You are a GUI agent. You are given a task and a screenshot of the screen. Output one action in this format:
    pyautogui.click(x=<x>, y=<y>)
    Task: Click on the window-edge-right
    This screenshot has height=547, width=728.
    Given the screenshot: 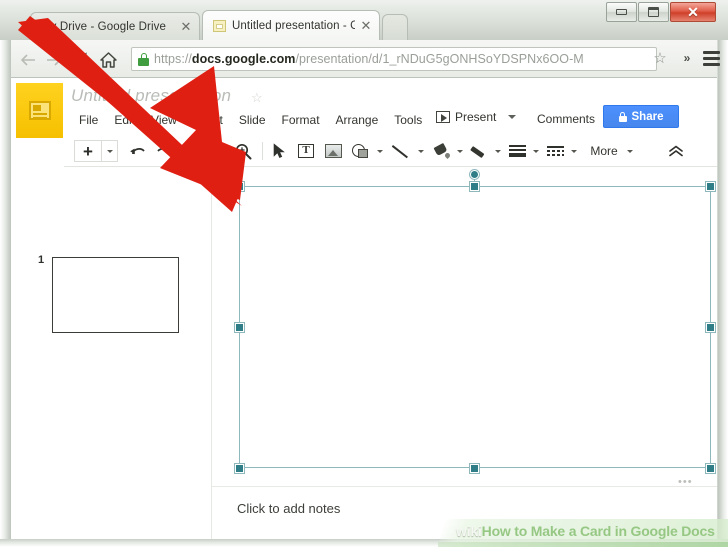 What is the action you would take?
    pyautogui.click(x=723, y=273)
    